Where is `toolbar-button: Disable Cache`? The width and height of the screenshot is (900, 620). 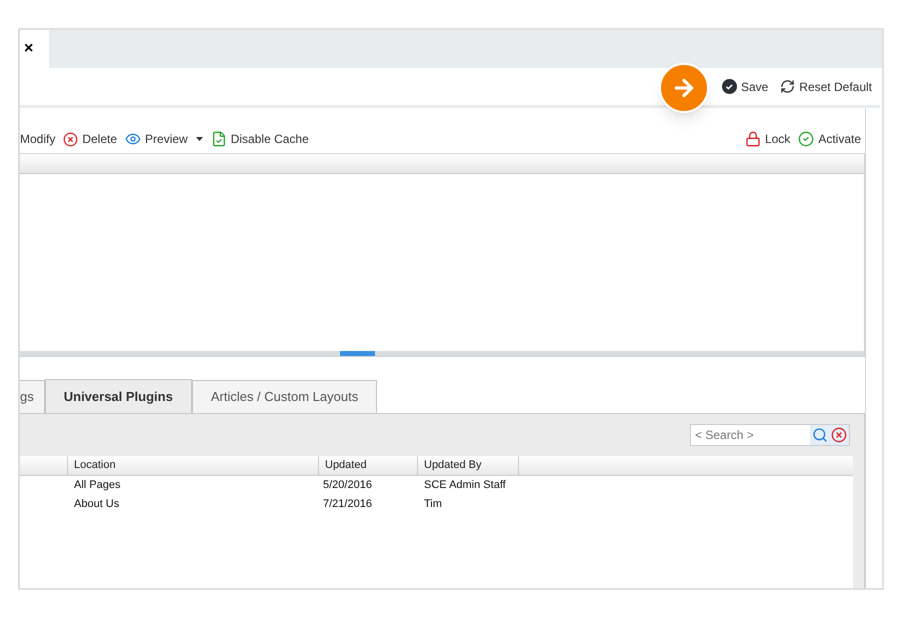
toolbar-button: Disable Cache is located at coordinates (259, 139).